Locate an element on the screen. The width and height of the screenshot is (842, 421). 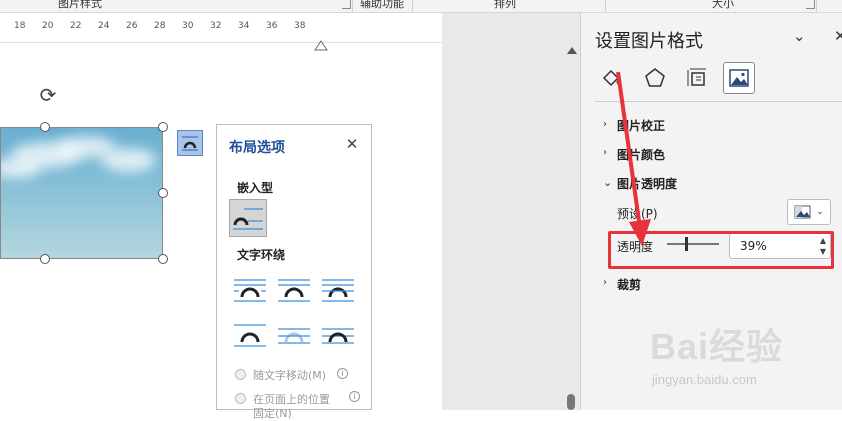
ribbon-group-accessibility: 辅助功能 is located at coordinates (382, 5).